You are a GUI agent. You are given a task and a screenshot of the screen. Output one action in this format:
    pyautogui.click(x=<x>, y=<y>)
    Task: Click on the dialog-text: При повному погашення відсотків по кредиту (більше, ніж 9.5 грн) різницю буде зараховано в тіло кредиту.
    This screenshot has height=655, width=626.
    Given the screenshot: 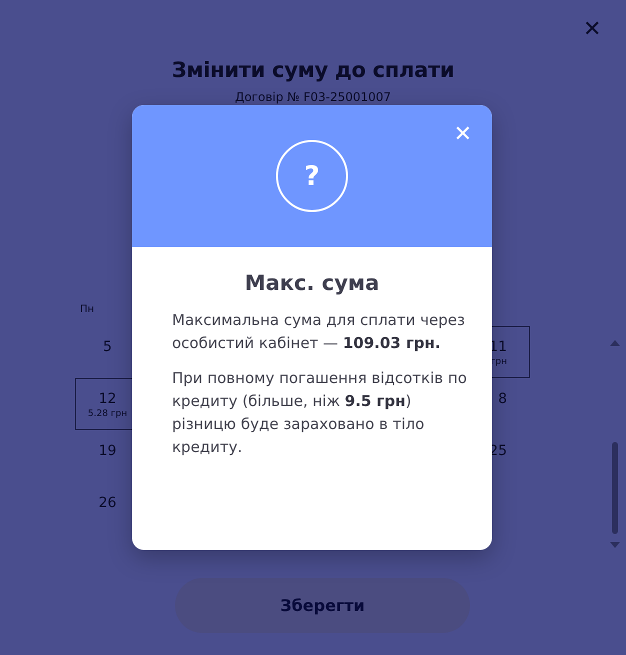 What is the action you would take?
    pyautogui.click(x=320, y=413)
    